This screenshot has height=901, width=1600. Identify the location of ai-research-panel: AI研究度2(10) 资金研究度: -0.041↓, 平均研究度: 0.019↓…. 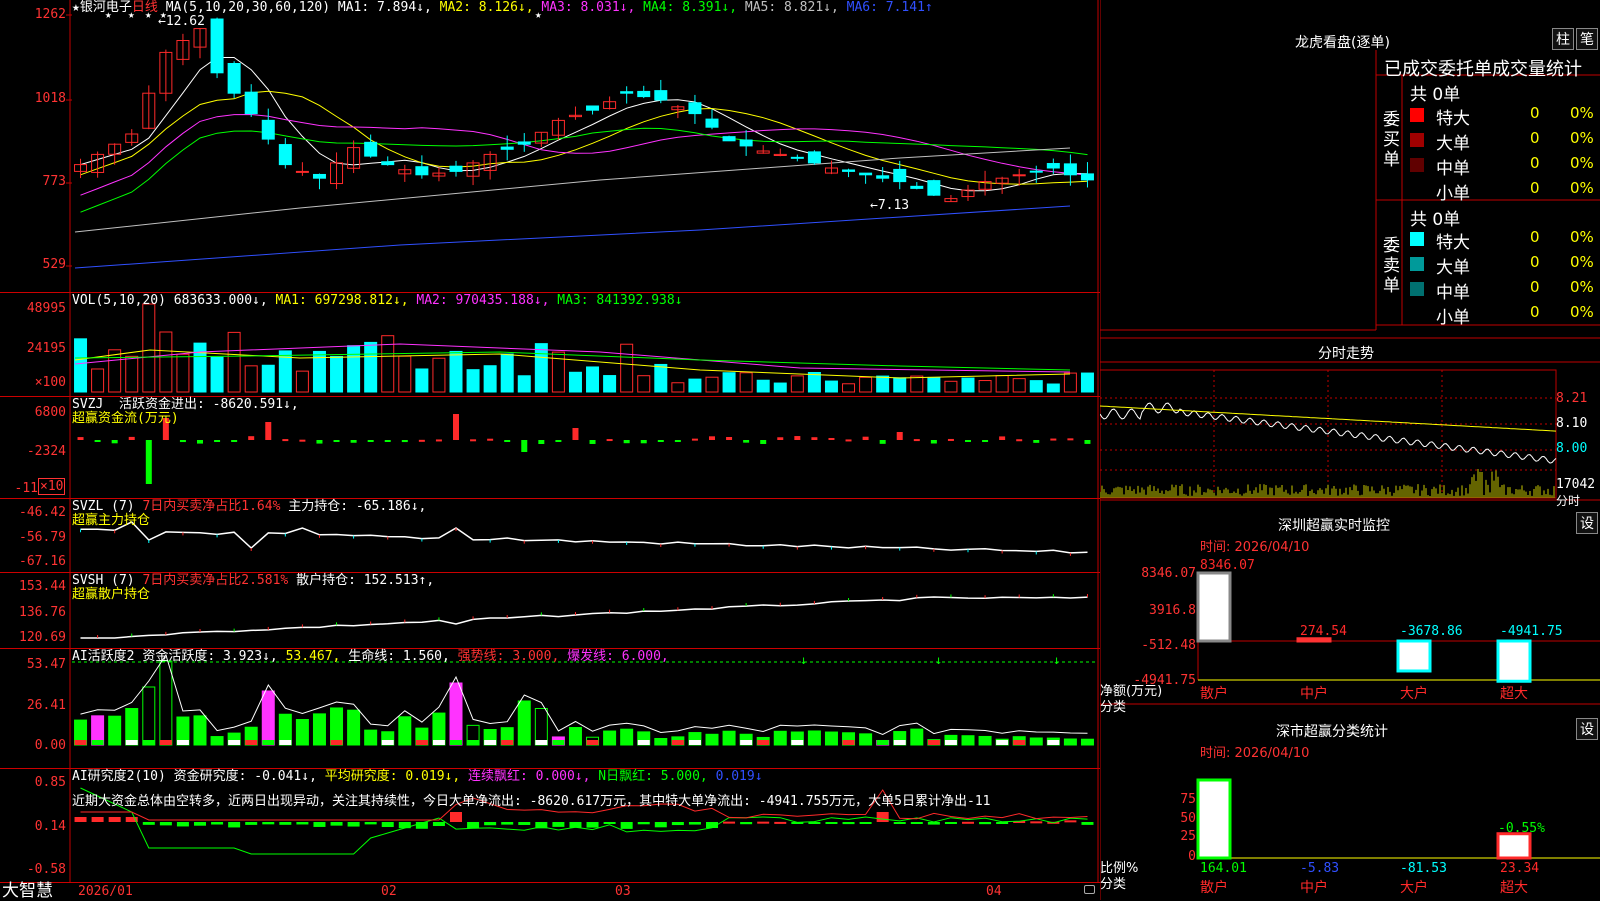
(550, 825).